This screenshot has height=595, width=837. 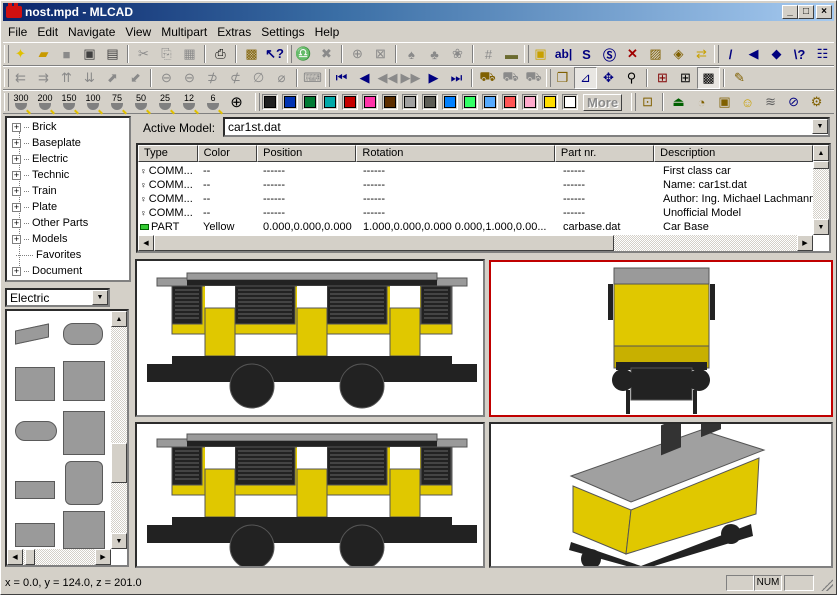 What do you see at coordinates (380, 54) in the screenshot?
I see `unhide-icon: ⊠` at bounding box center [380, 54].